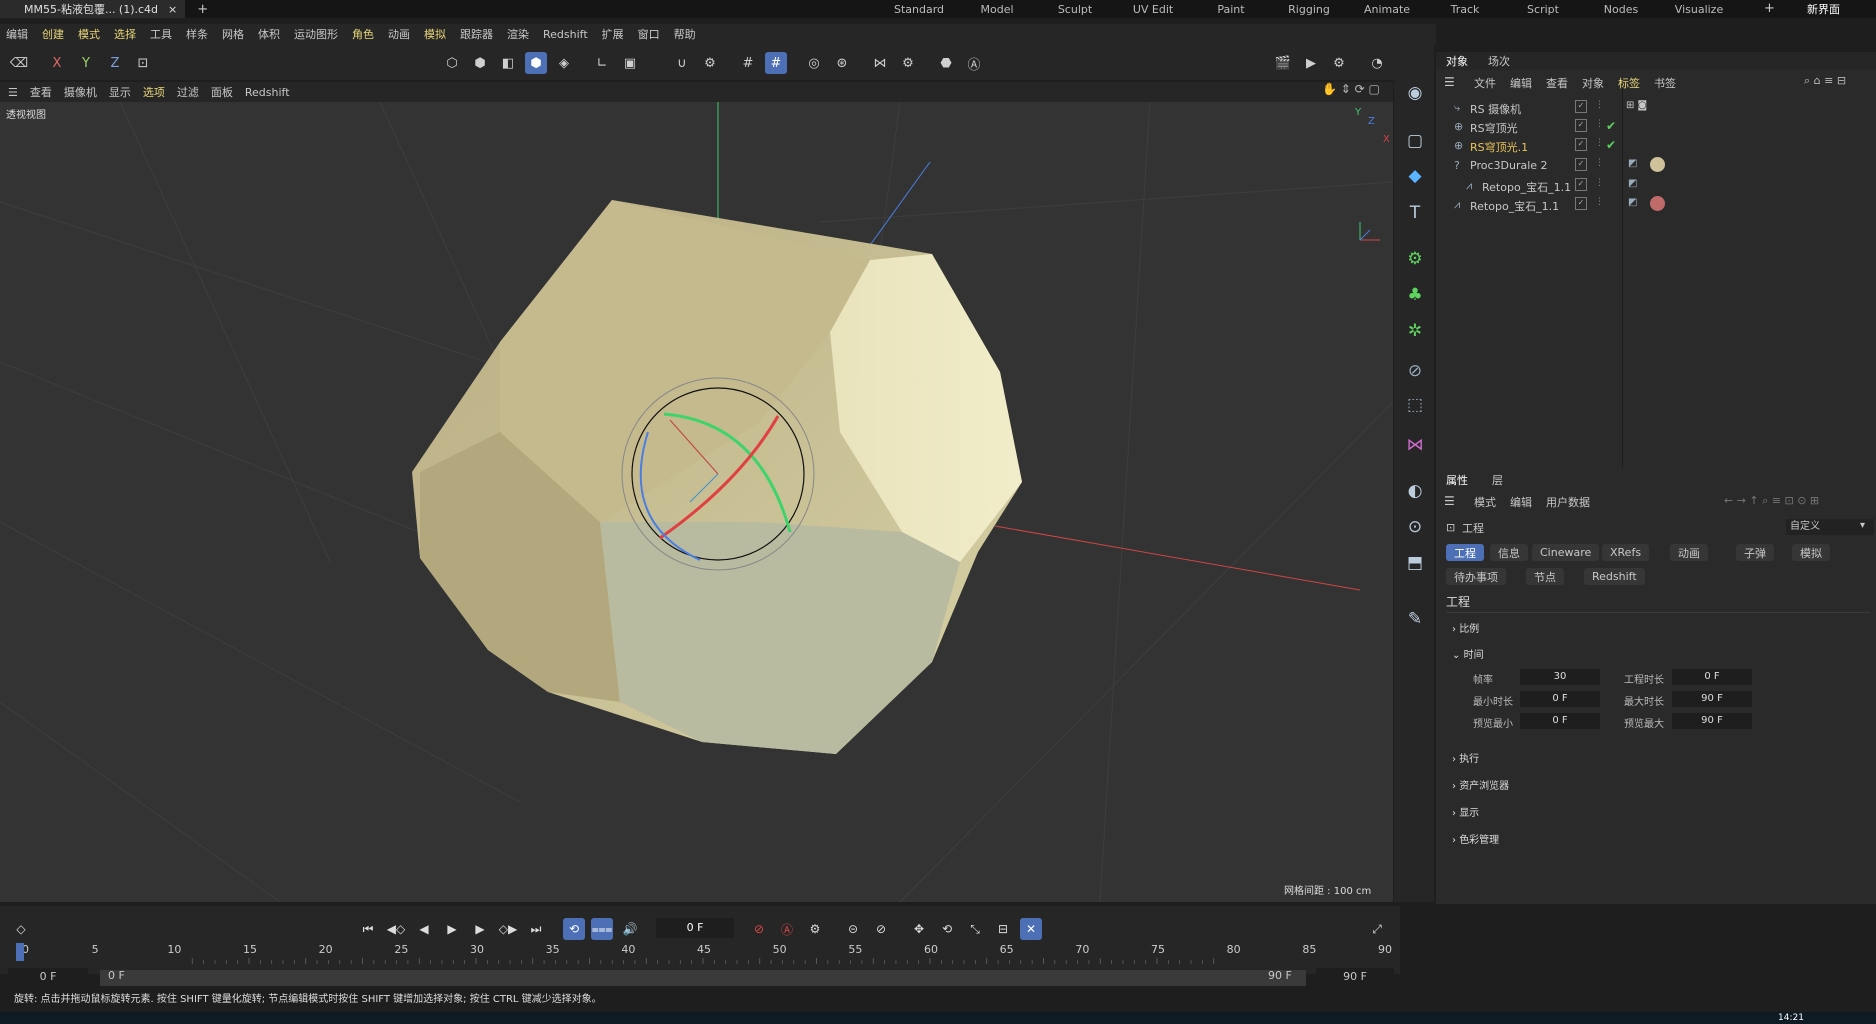 This screenshot has height=1024, width=1876. What do you see at coordinates (125, 34) in the screenshot?
I see `menu-item: 选择` at bounding box center [125, 34].